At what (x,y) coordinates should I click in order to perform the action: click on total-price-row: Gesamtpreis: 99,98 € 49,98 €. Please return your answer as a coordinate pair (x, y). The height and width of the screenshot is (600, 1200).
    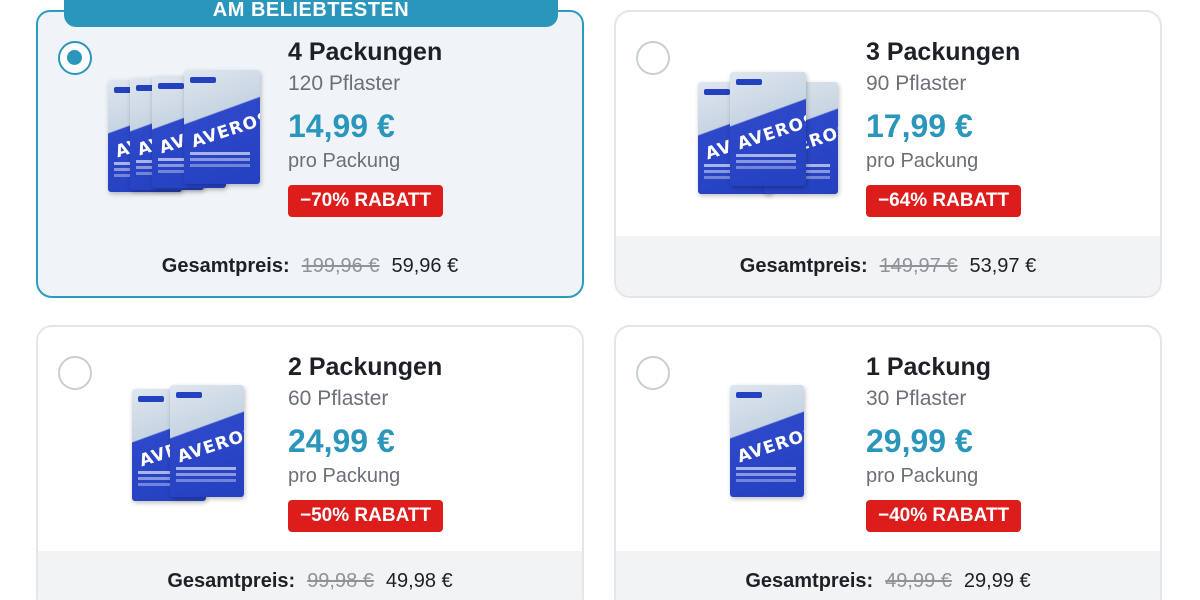
    Looking at the image, I should click on (310, 575).